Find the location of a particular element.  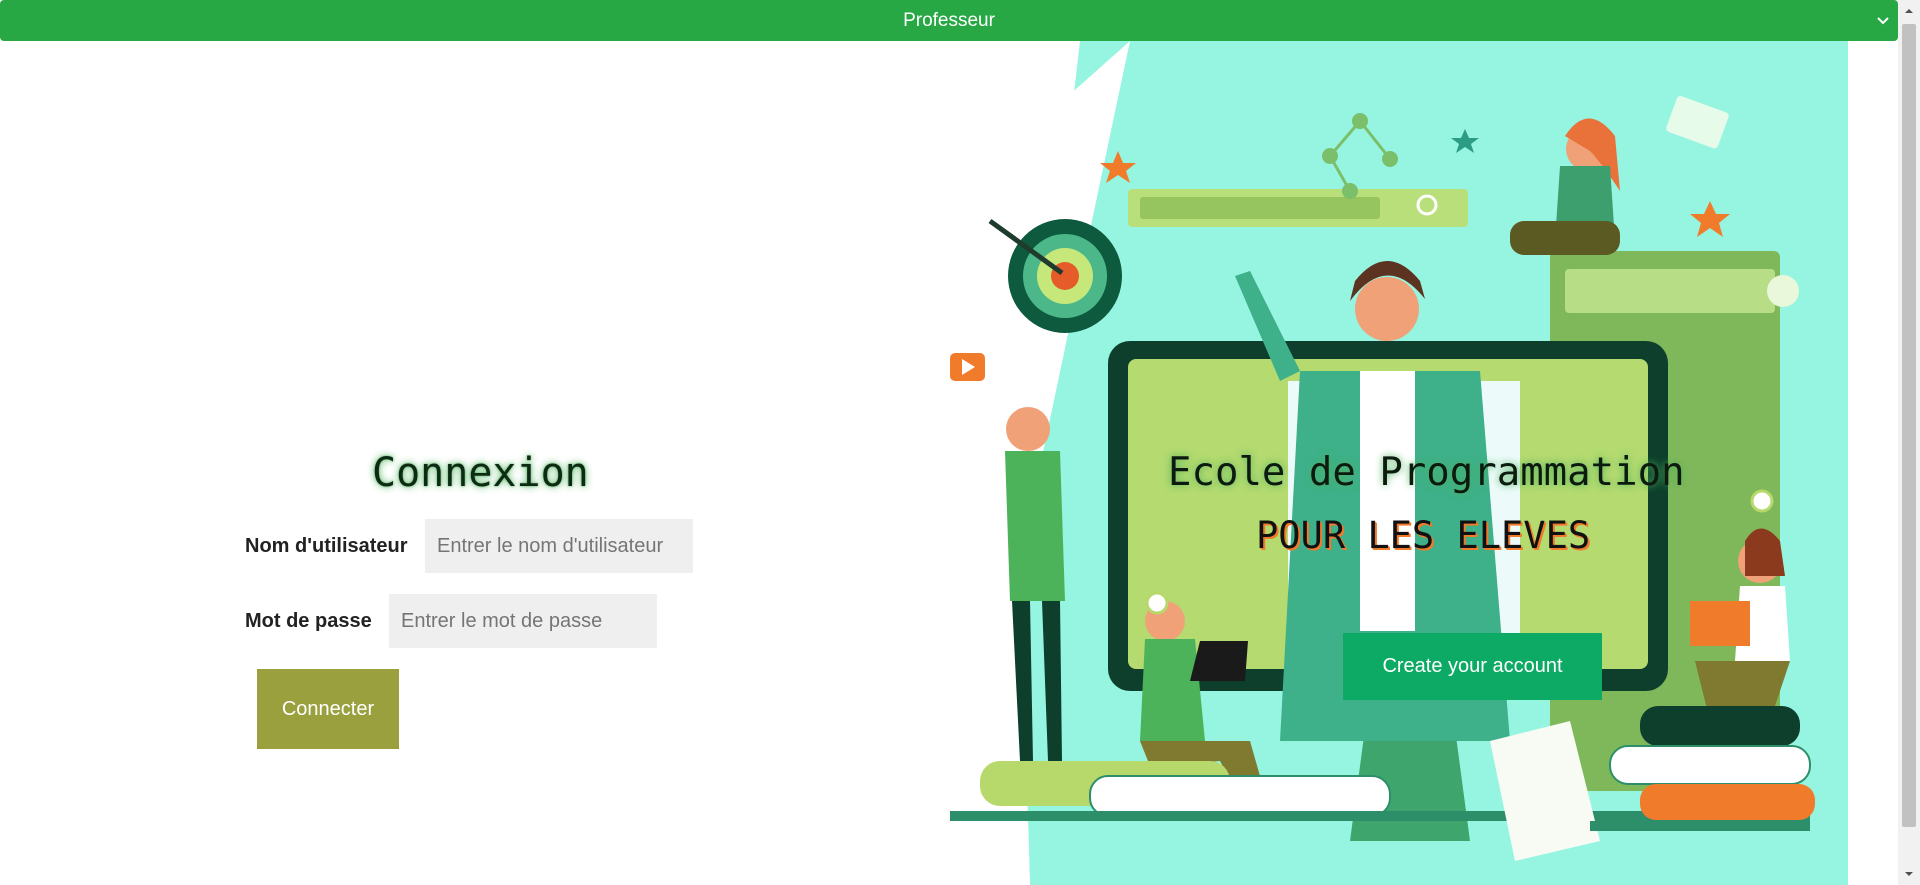

login-title: Connexion is located at coordinates (480, 473).